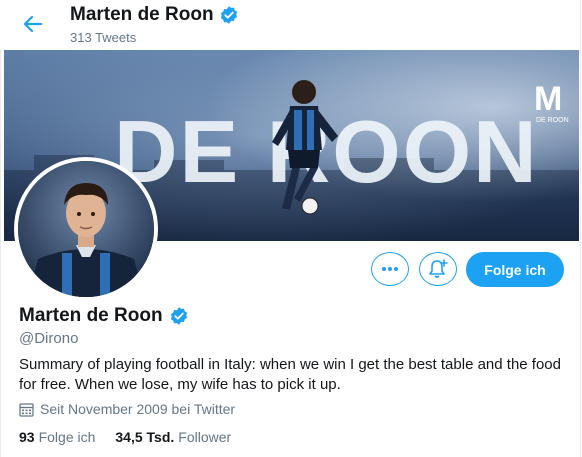  What do you see at coordinates (0, 228) in the screenshot?
I see `frame-border-left` at bounding box center [0, 228].